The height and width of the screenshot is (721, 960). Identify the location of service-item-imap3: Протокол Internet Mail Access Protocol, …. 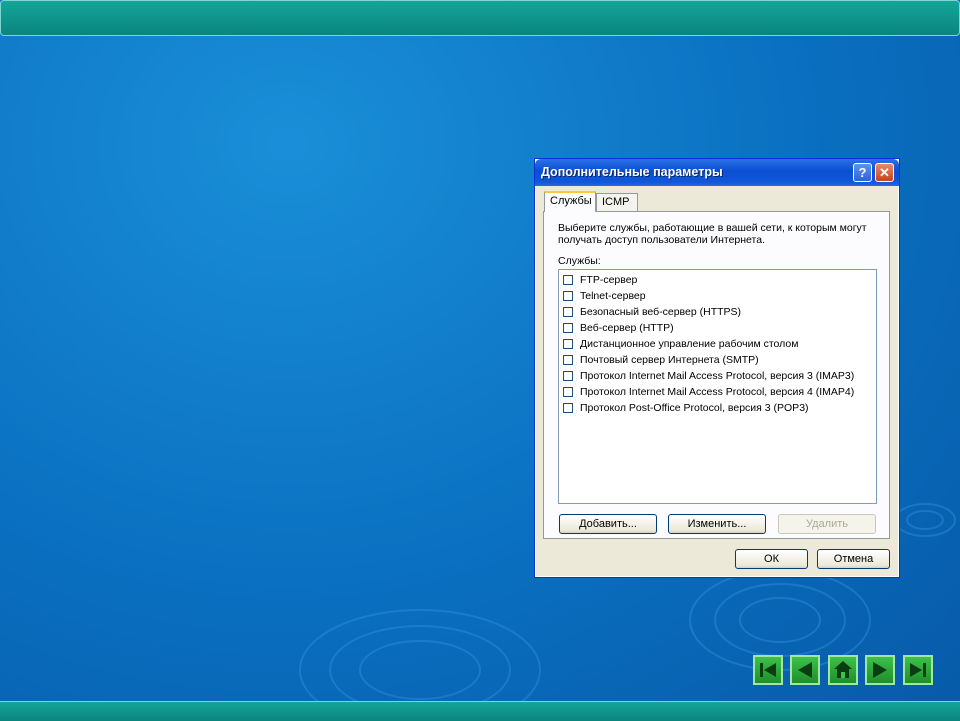
(708, 375).